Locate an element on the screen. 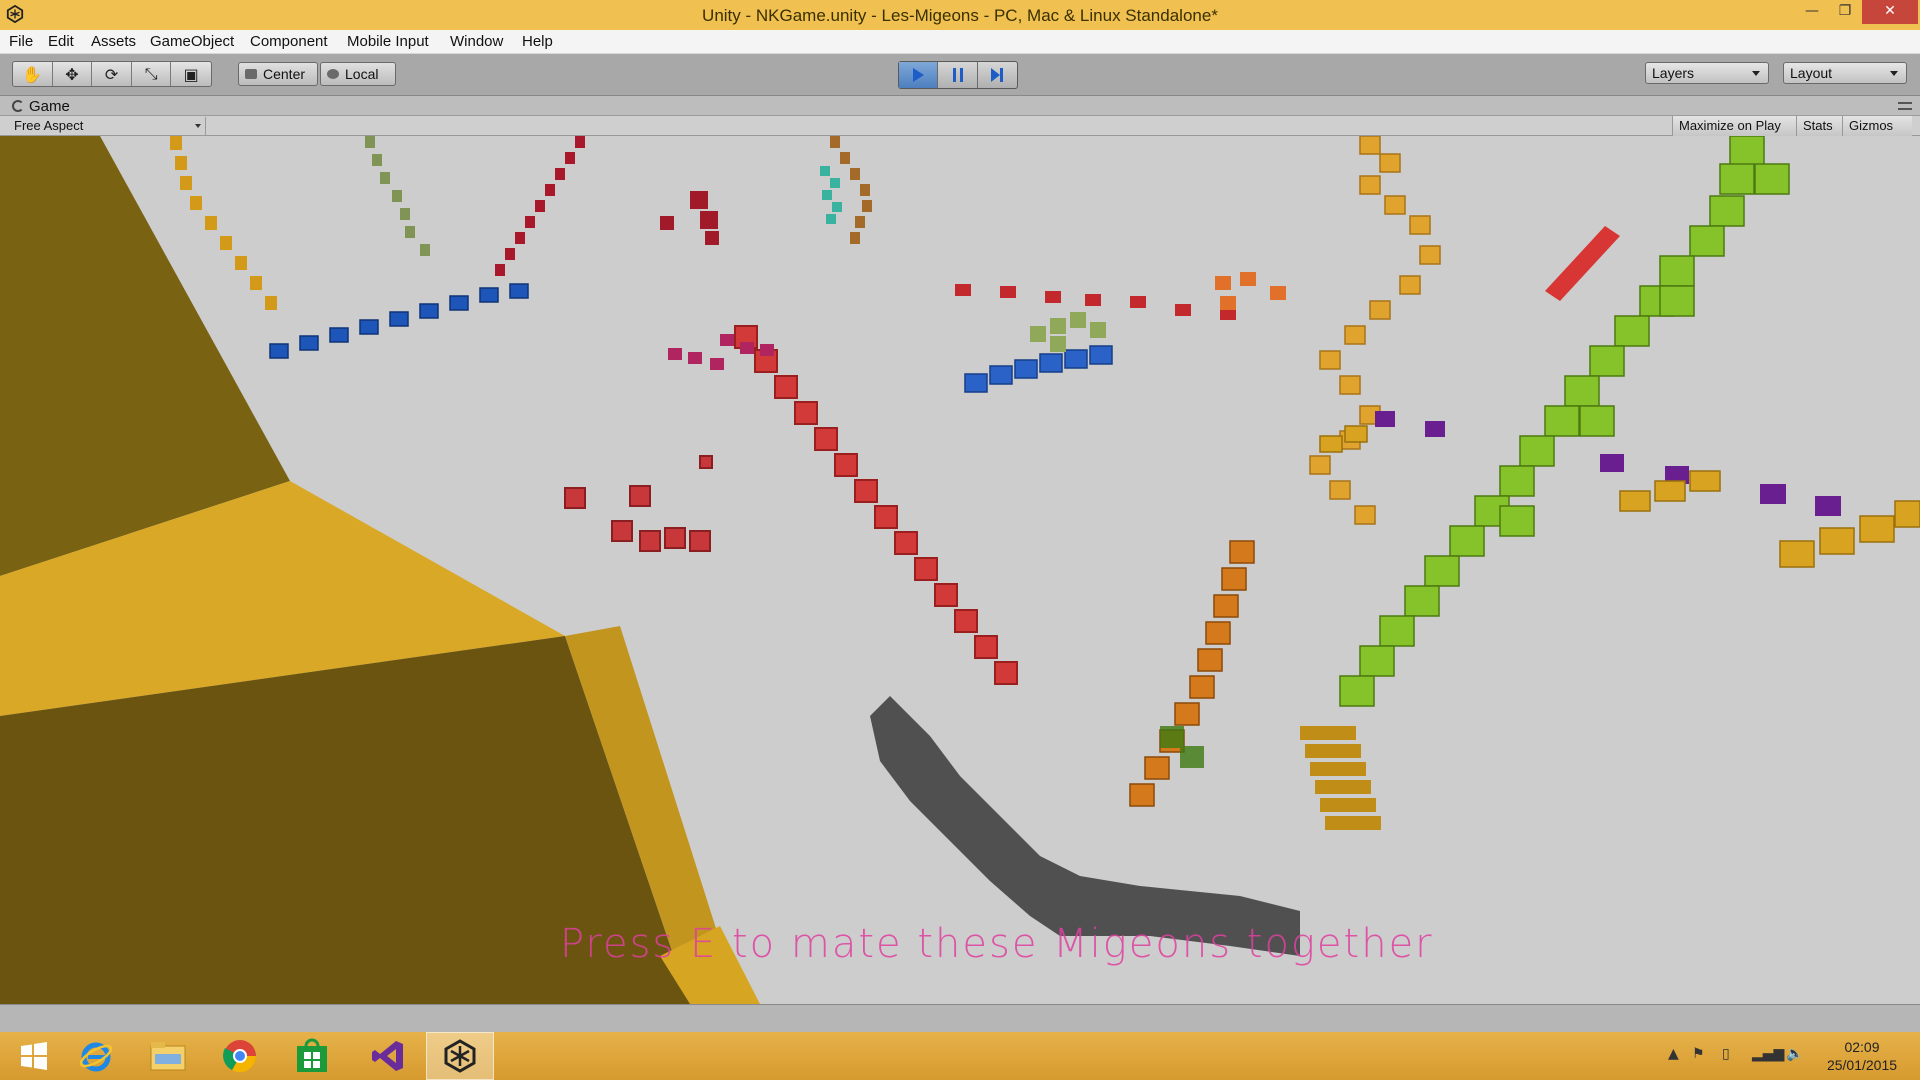 This screenshot has height=1080, width=1920. chrome-icon is located at coordinates (240, 1056).